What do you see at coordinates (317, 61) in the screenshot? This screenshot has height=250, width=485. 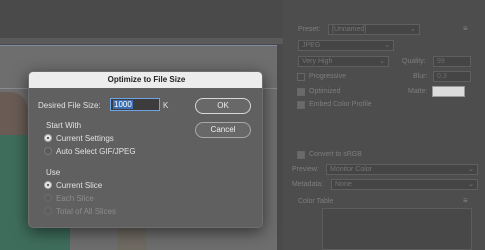 I see `quality-mode-value: Very High` at bounding box center [317, 61].